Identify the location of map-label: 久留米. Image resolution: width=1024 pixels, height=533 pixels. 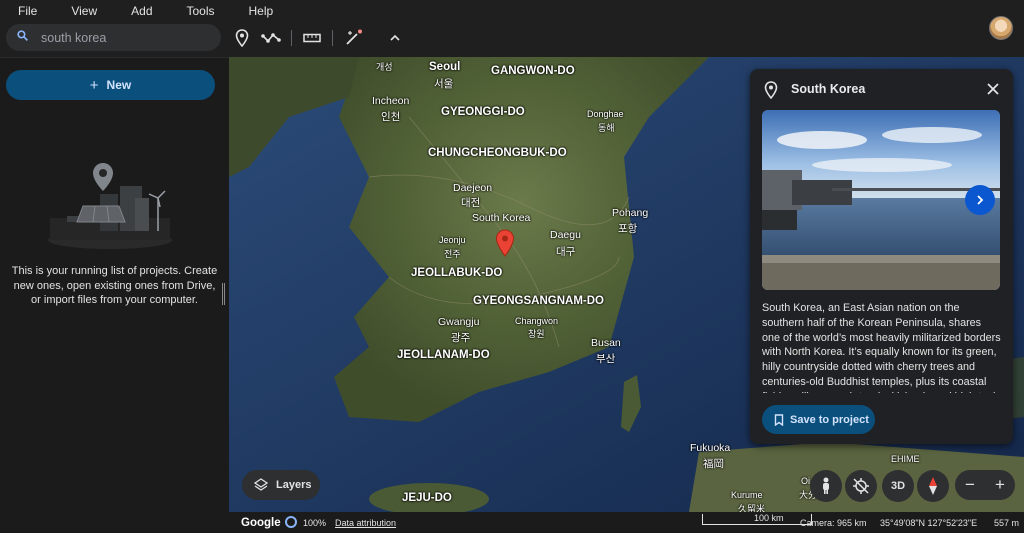
(752, 508).